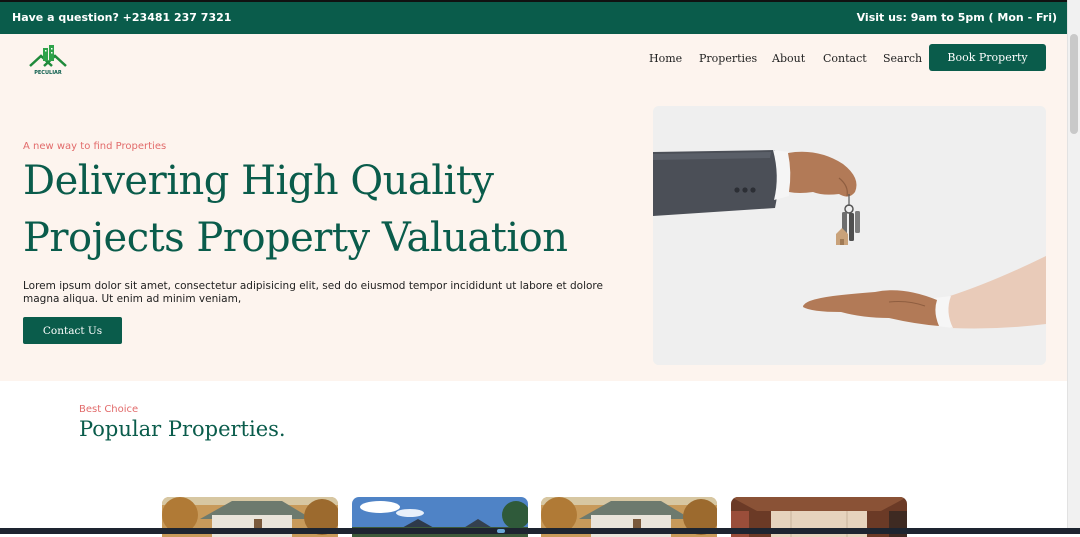 The height and width of the screenshot is (537, 1080). What do you see at coordinates (956, 17) in the screenshot?
I see `visiting-hours-text: Visit us: 9am to 5pm ( Mon - Fri)` at bounding box center [956, 17].